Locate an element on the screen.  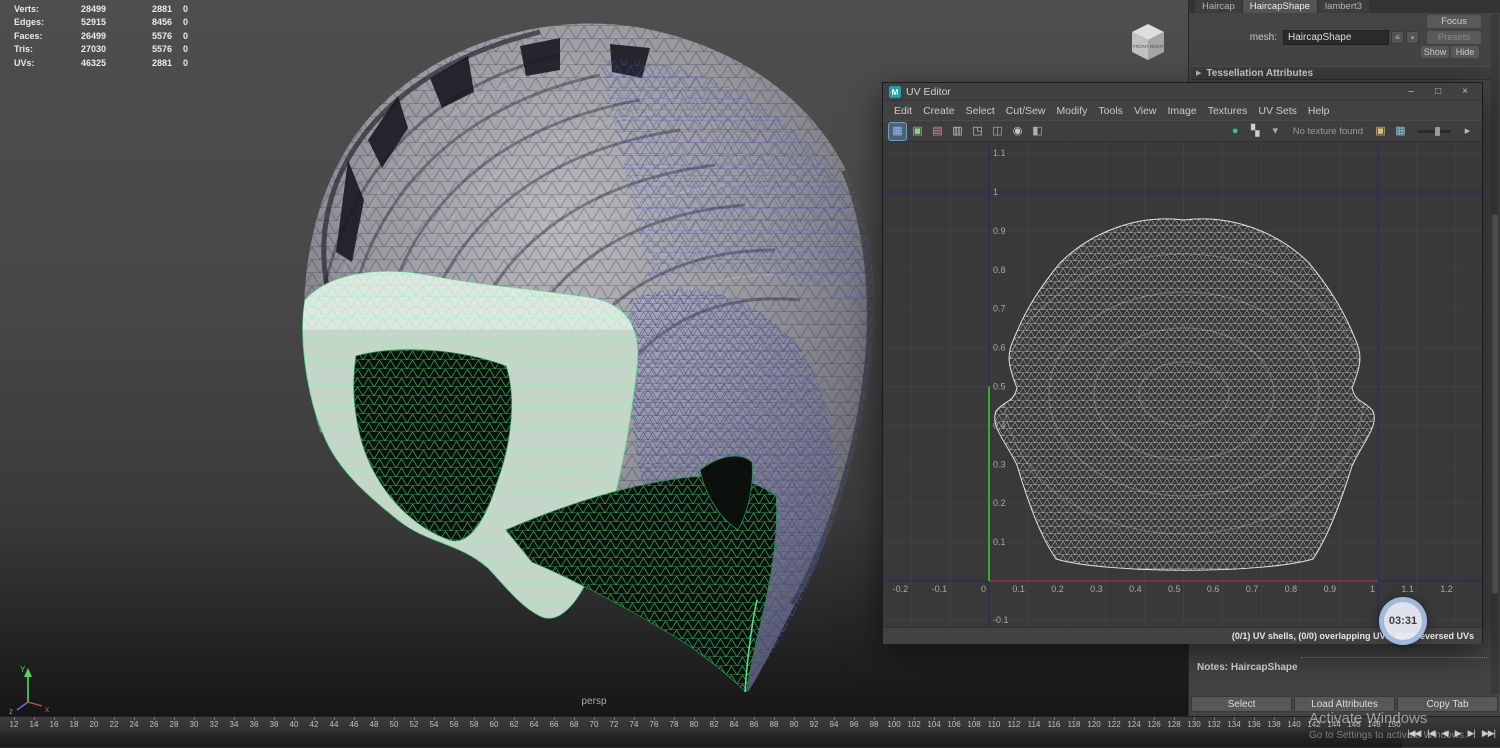
timeline-frame-number: 90 is located at coordinates (794, 724).